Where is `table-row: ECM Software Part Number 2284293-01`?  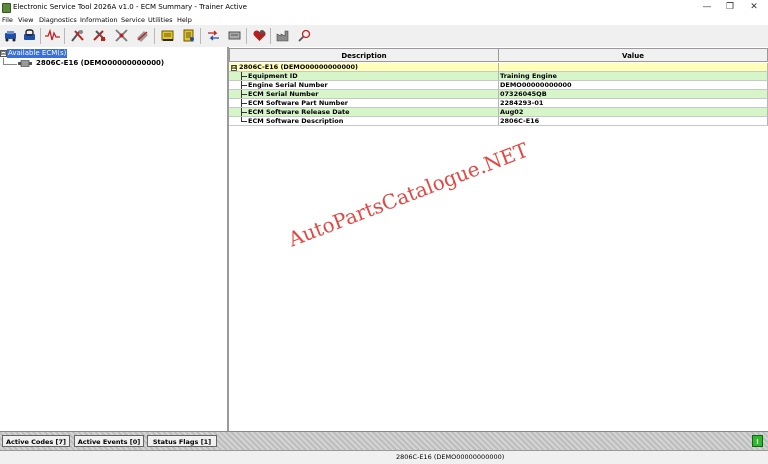
table-row: ECM Software Part Number 2284293-01 is located at coordinates (498, 103).